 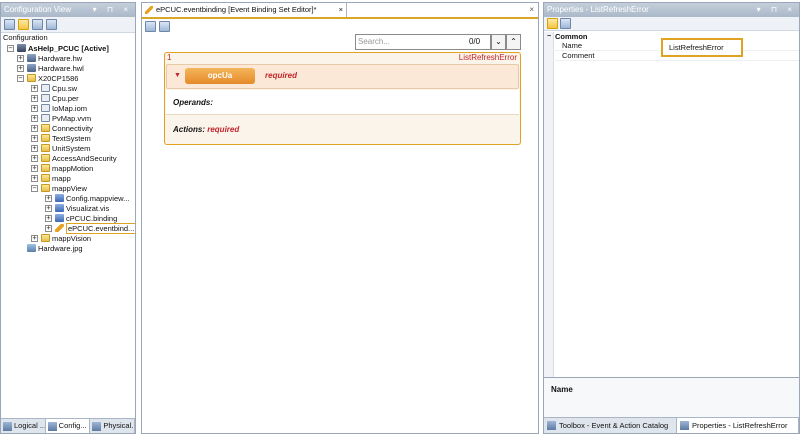 What do you see at coordinates (738, 425) in the screenshot?
I see `tab-properties: Properties - ListRefreshError` at bounding box center [738, 425].